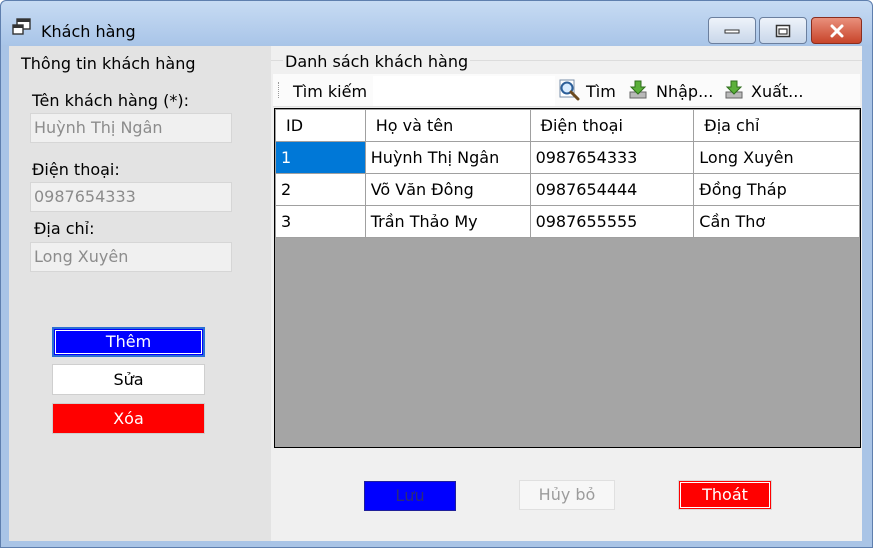 This screenshot has width=873, height=548. Describe the element at coordinates (128, 418) in the screenshot. I see `delete-button: Xóa` at that location.